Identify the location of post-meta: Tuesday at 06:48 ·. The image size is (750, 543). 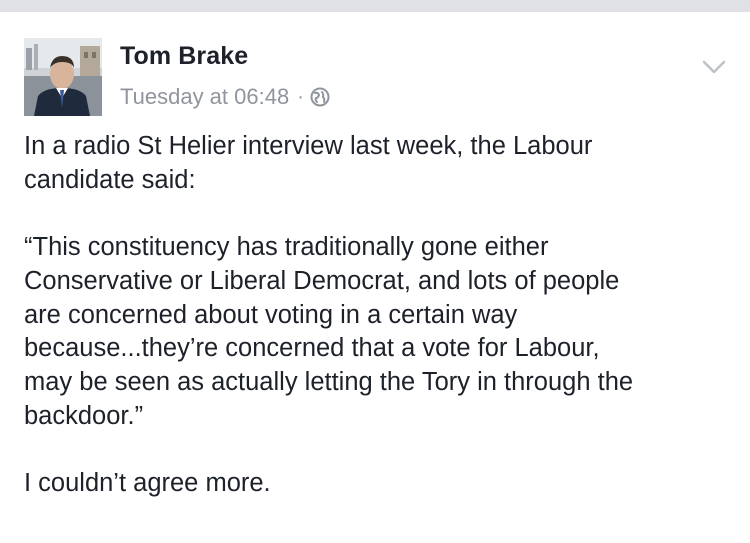
(225, 97).